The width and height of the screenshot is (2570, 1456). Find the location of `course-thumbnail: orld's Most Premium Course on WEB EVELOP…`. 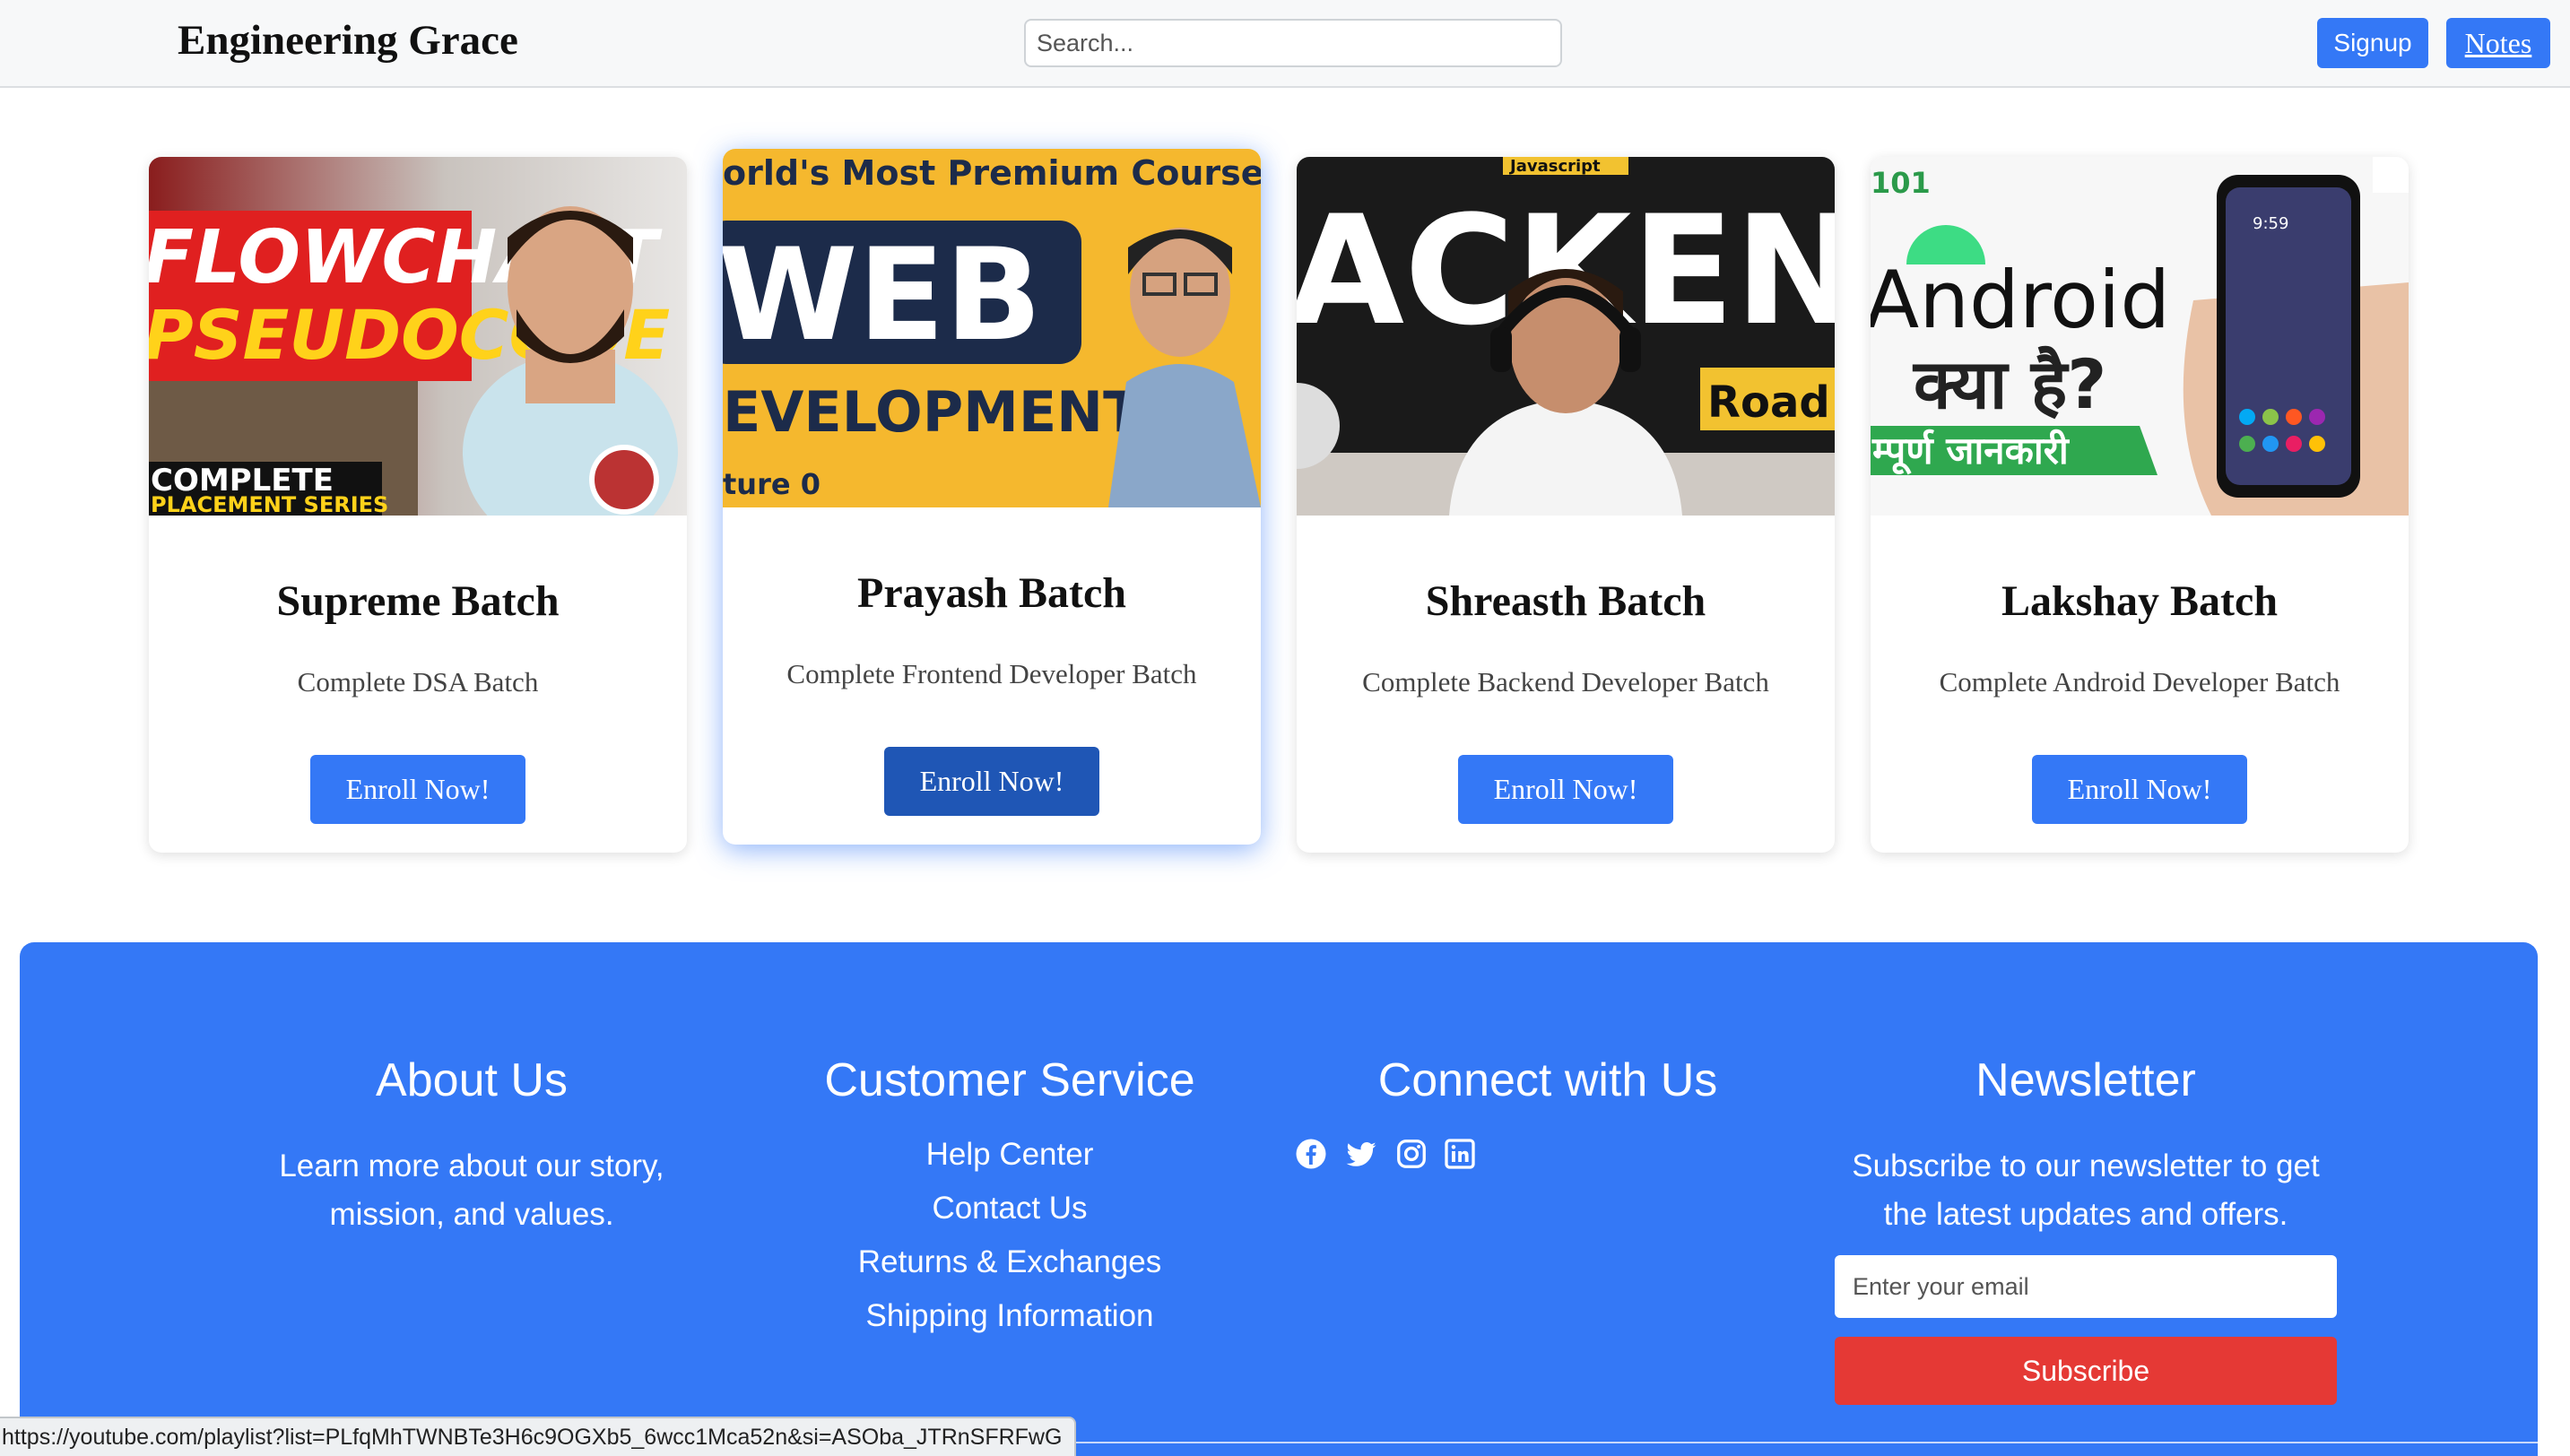

course-thumbnail: orld's Most Premium Course on WEB EVELOP… is located at coordinates (992, 328).